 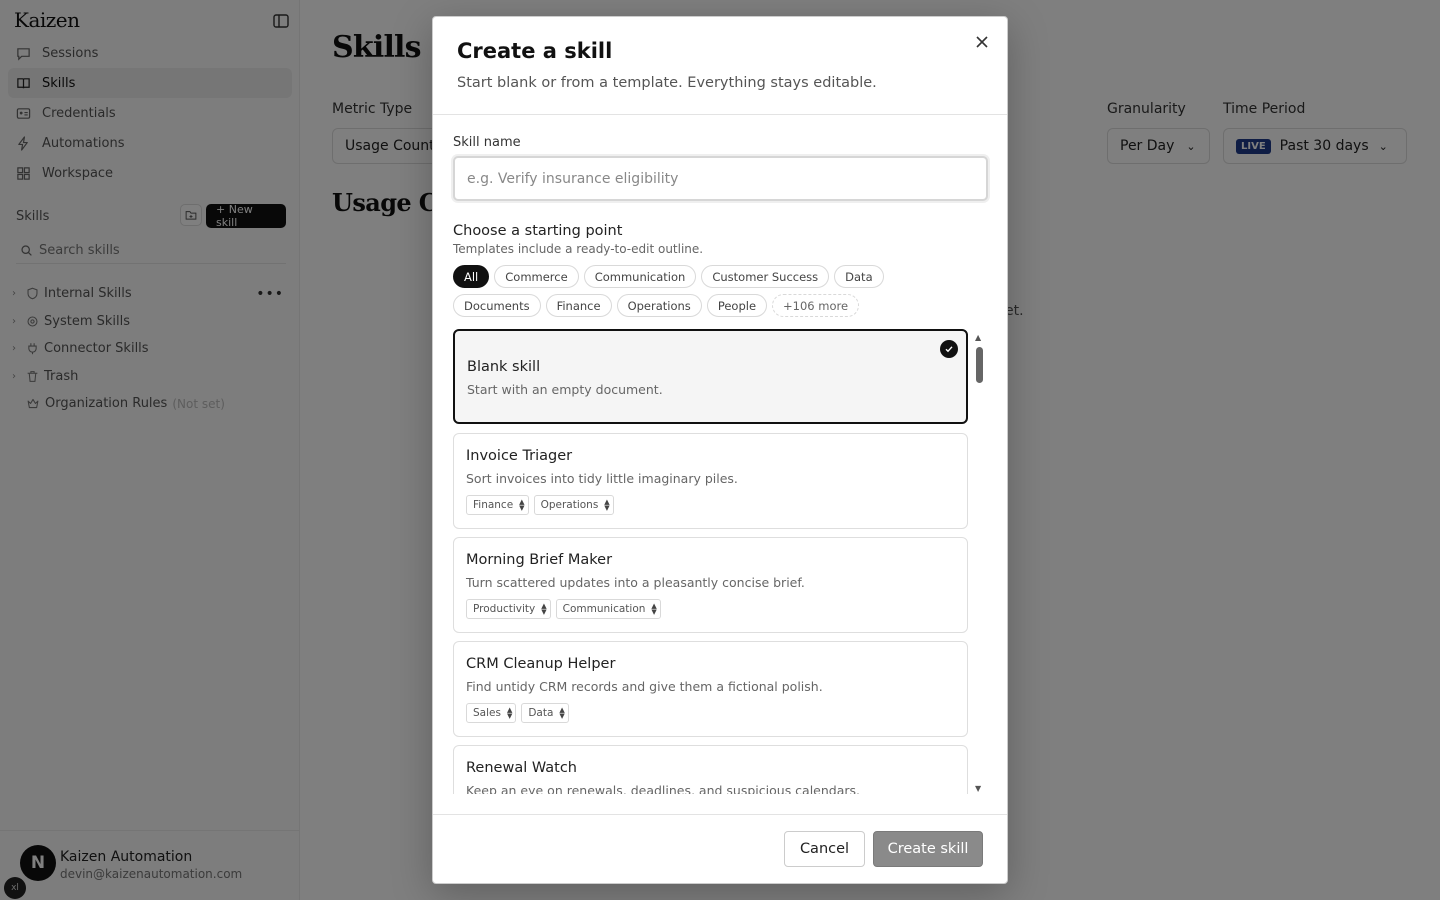 What do you see at coordinates (859, 276) in the screenshot?
I see `chip-data: Data` at bounding box center [859, 276].